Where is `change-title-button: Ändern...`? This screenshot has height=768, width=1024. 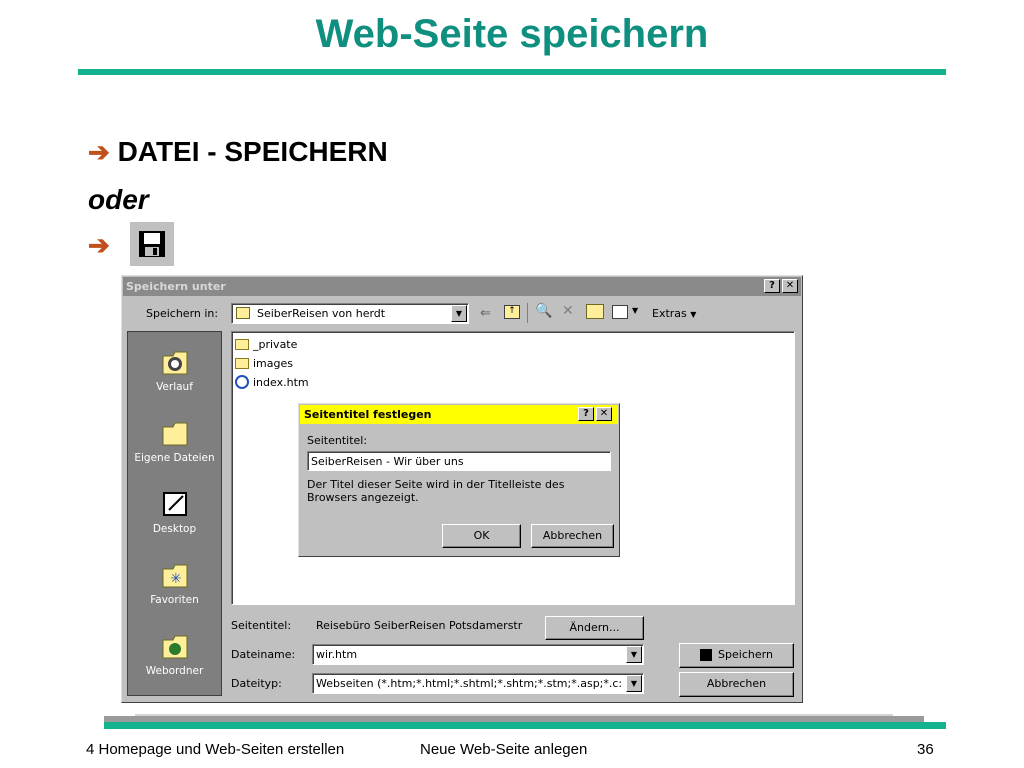 change-title-button: Ändern... is located at coordinates (594, 628).